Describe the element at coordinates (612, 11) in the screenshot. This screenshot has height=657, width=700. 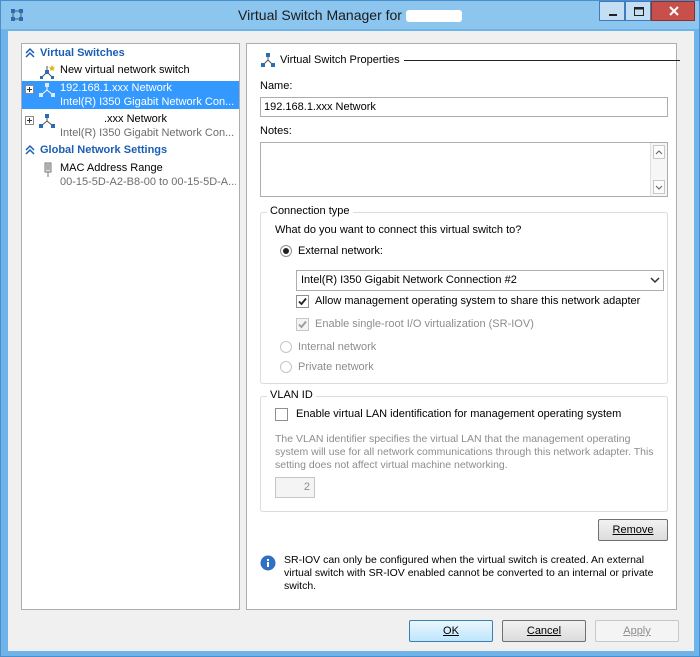
I see `minimize-button` at that location.